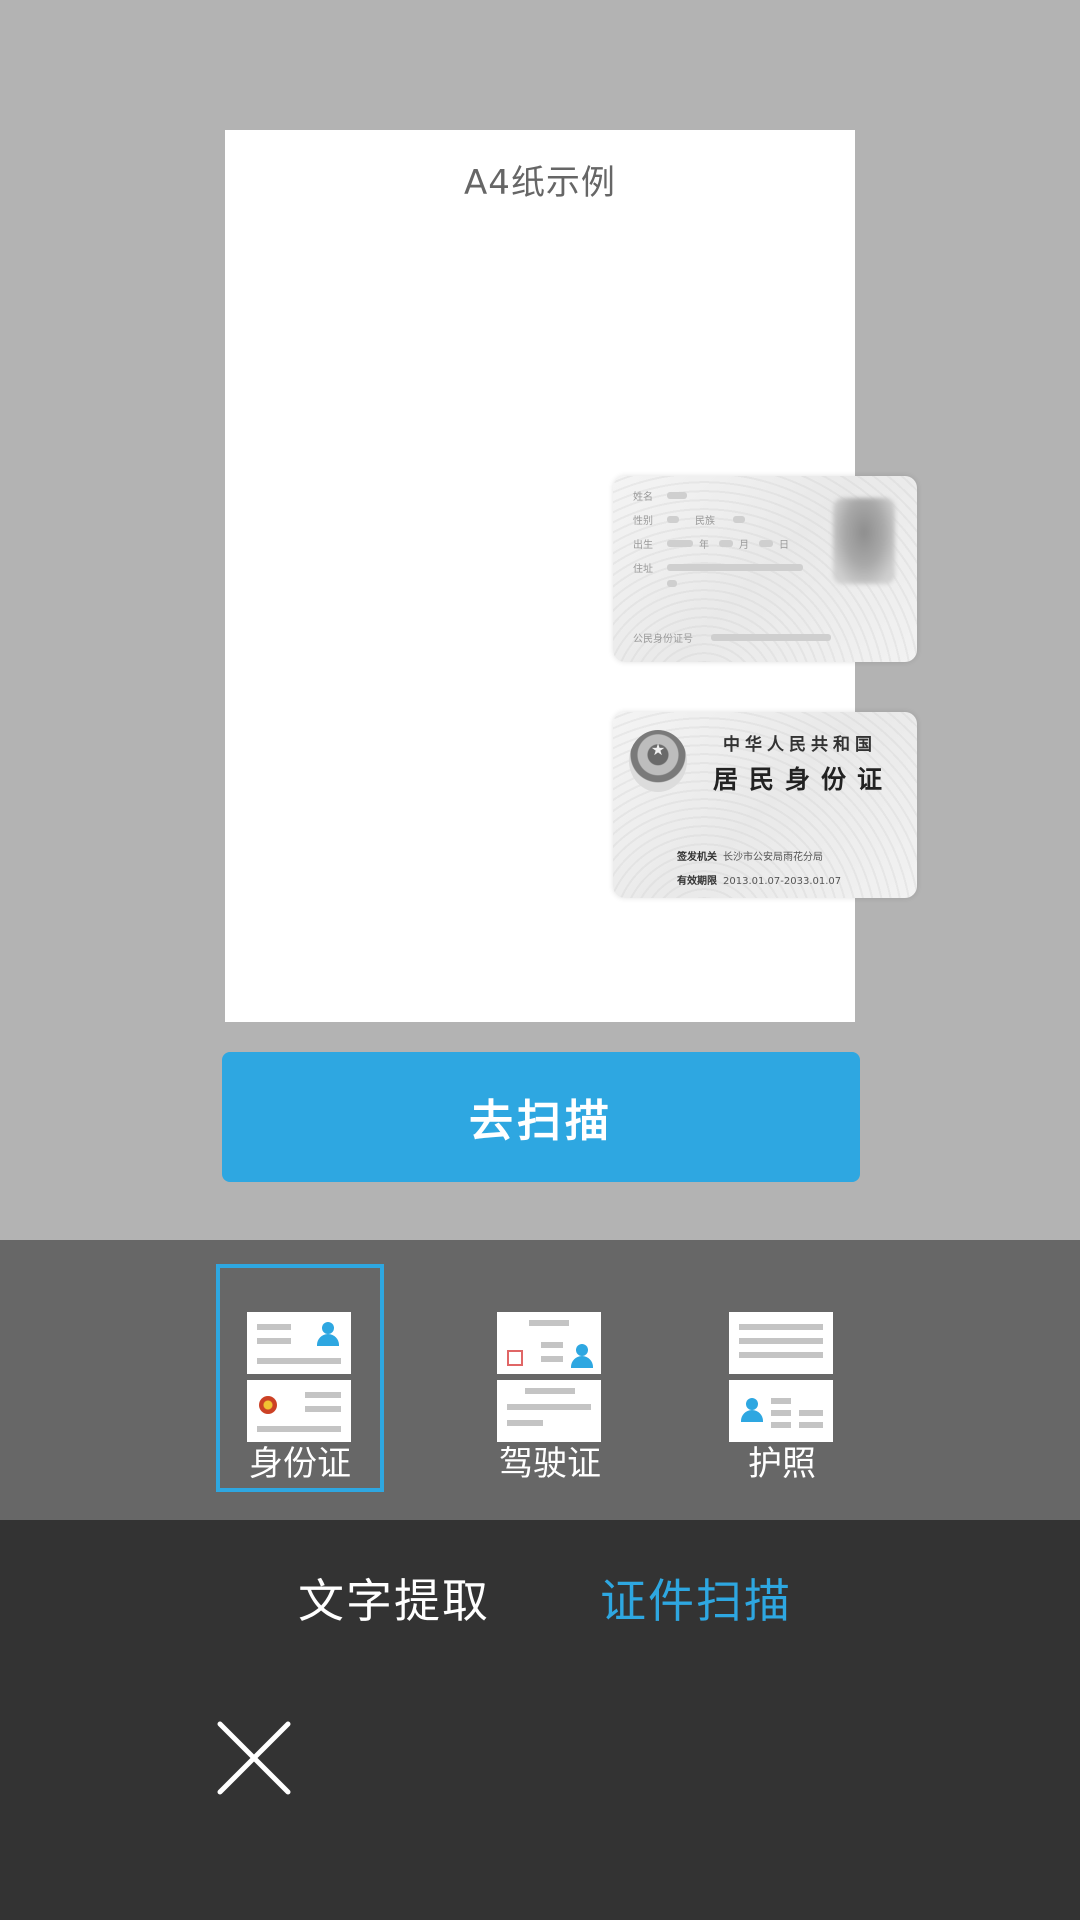 This screenshot has height=1920, width=1080. I want to click on field-birth-label: 出生, so click(643, 545).